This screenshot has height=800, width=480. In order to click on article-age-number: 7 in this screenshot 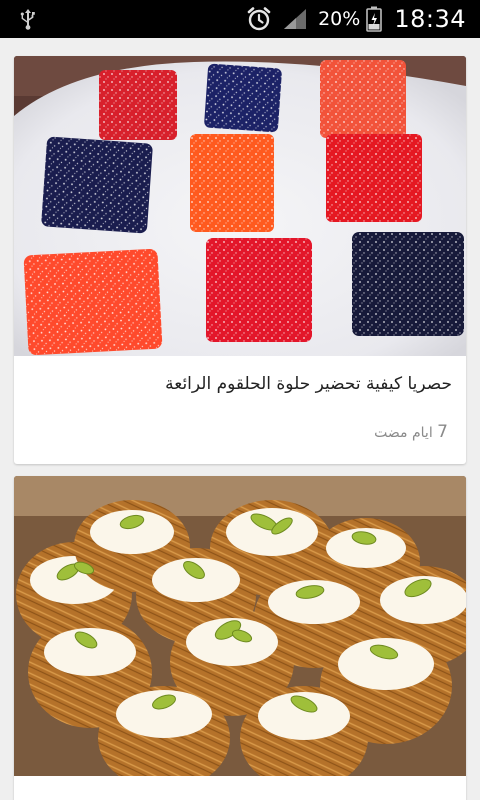, I will do `click(442, 432)`.